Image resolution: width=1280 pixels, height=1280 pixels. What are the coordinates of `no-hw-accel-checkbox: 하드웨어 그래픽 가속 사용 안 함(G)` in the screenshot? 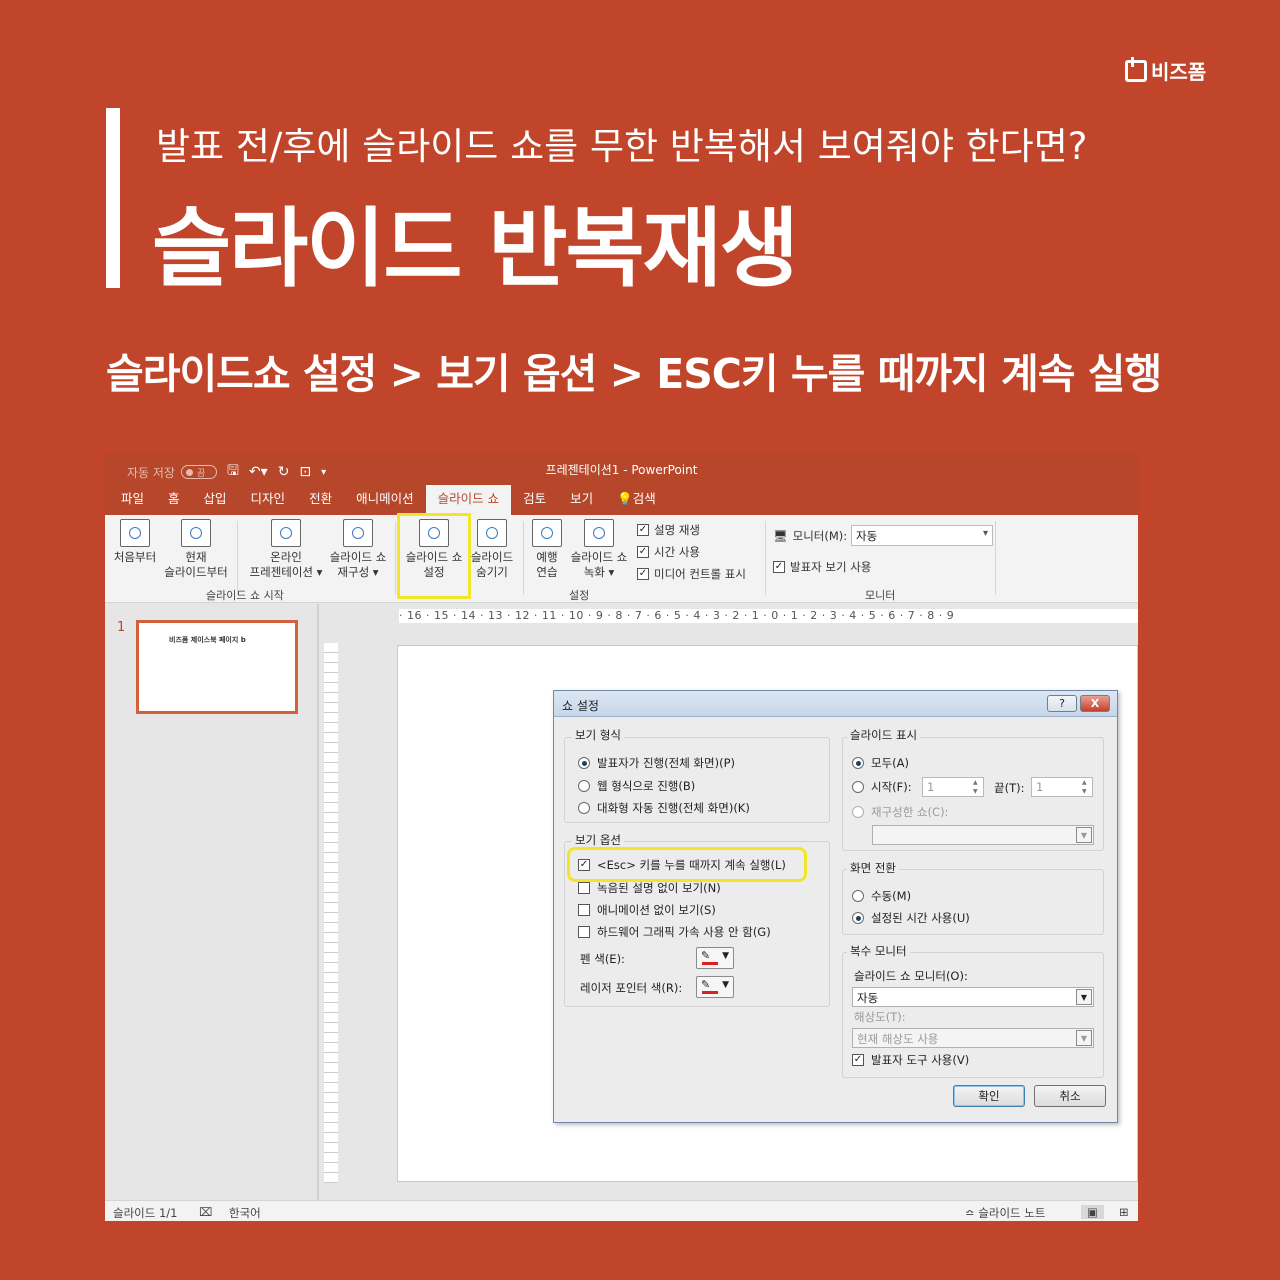 It's located at (674, 932).